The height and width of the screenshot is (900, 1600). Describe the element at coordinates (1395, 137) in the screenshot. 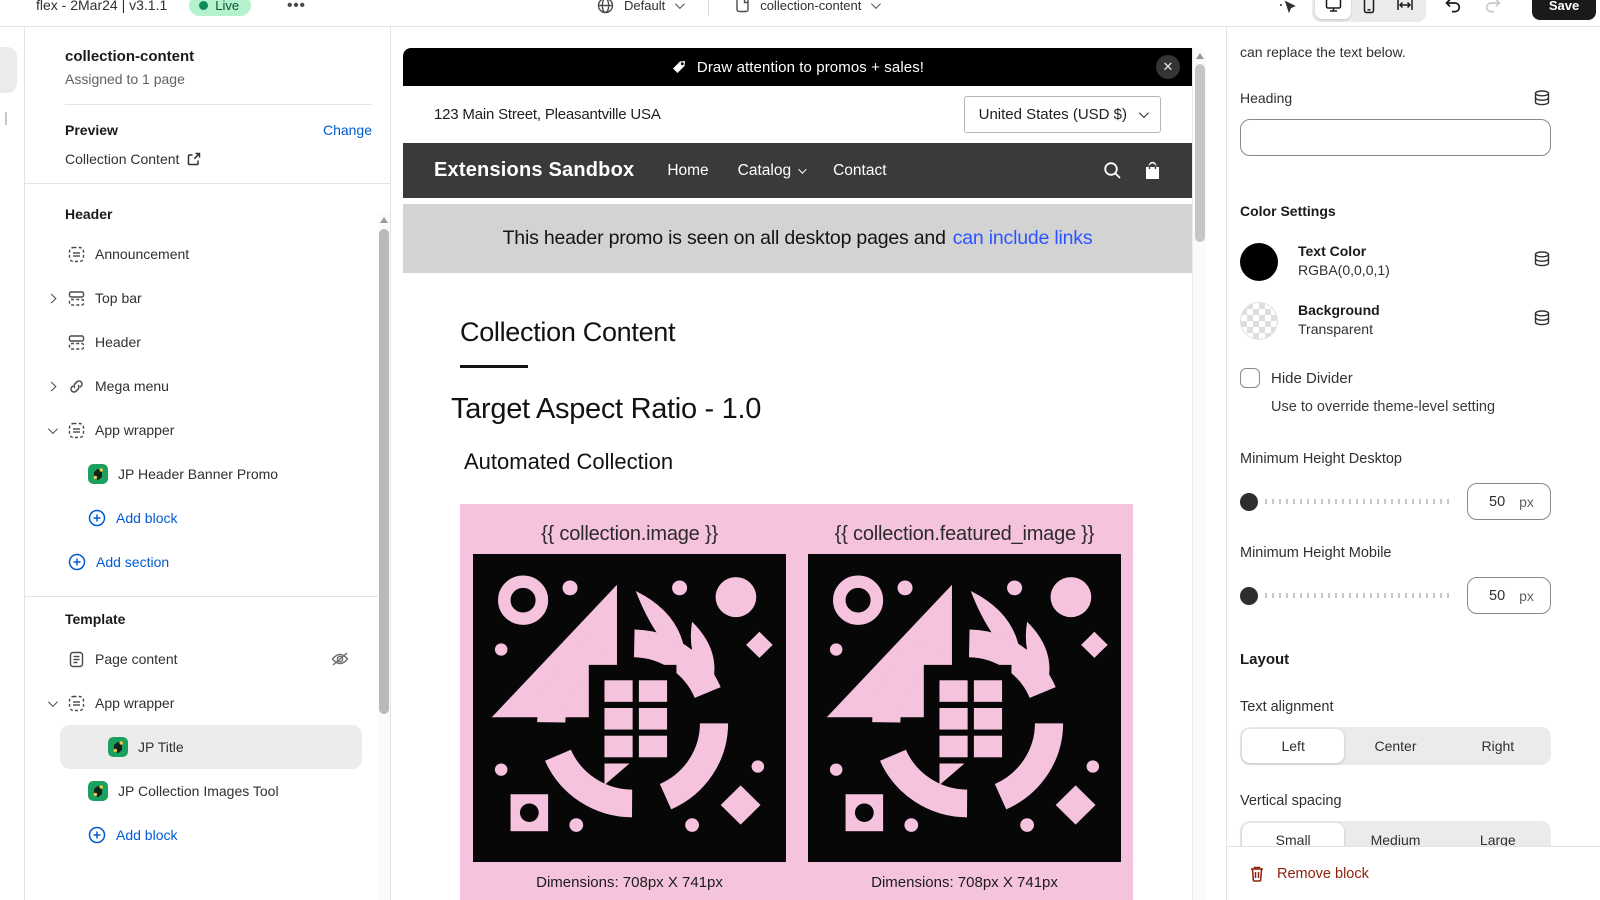

I see `heading-input` at that location.